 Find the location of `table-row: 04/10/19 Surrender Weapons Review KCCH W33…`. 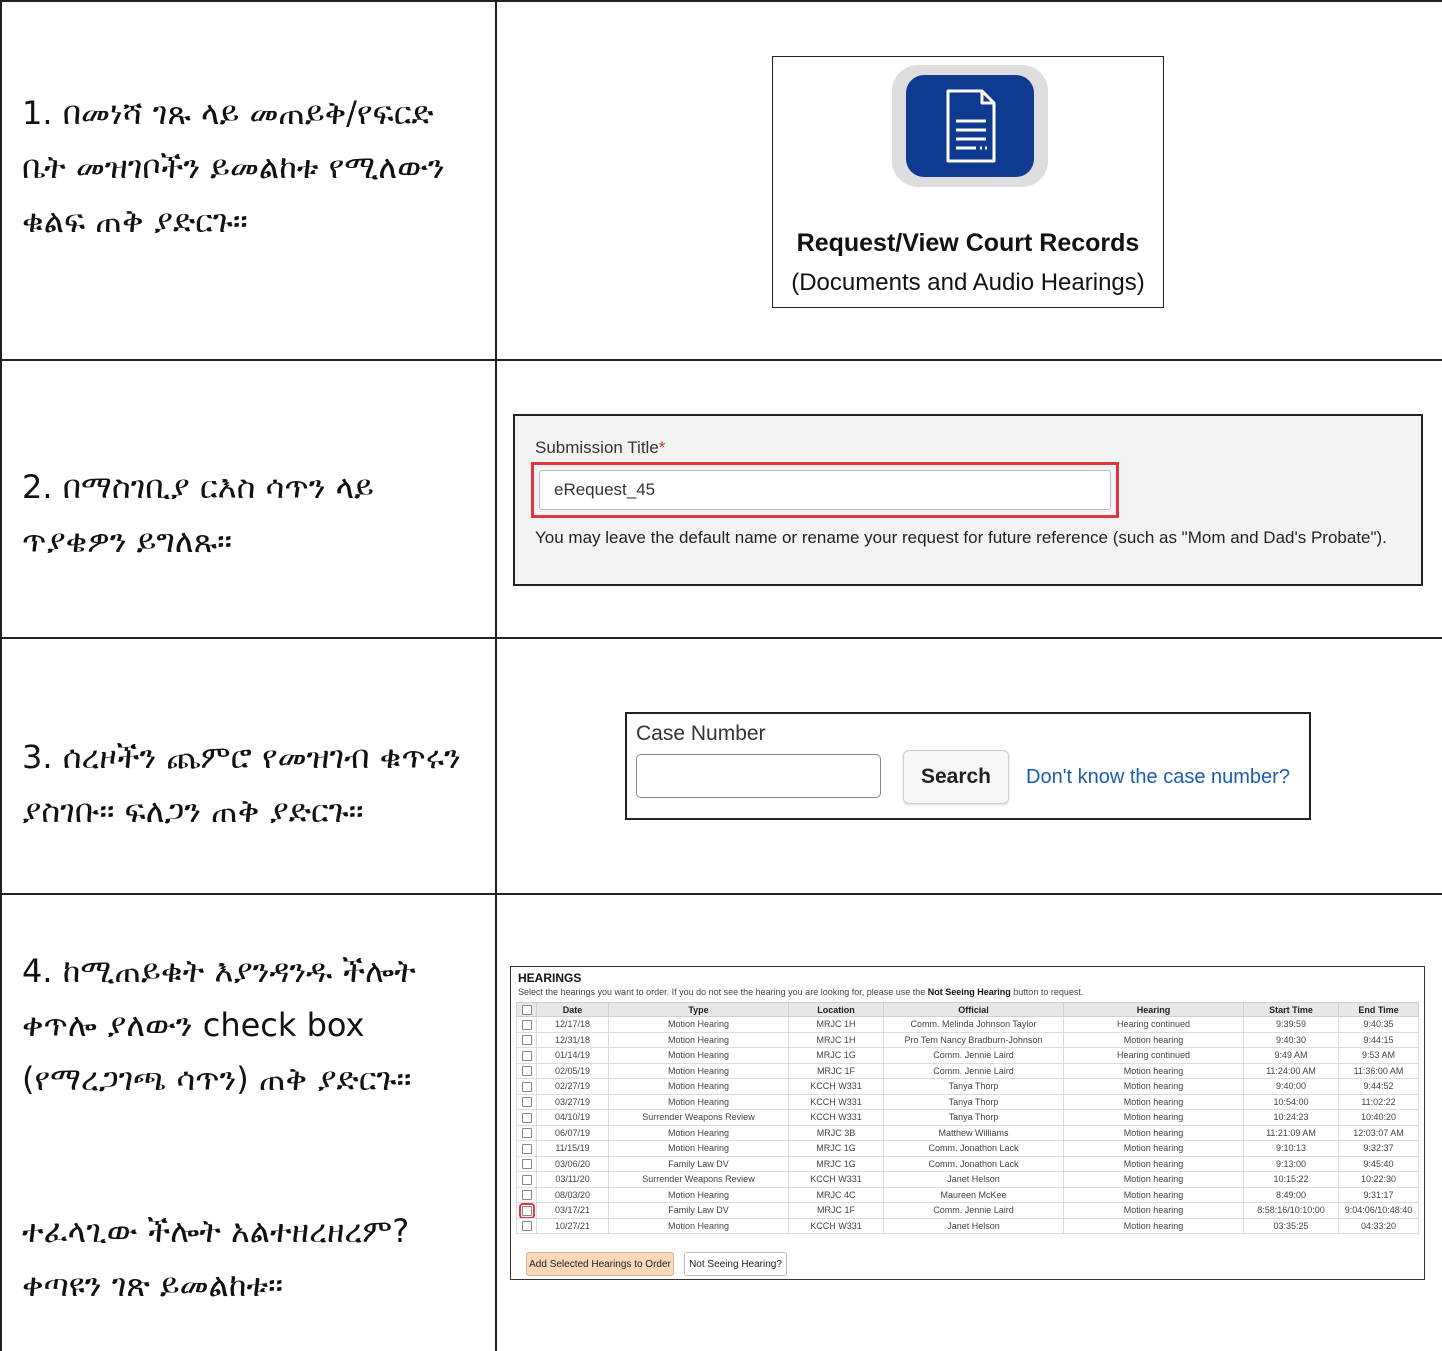

table-row: 04/10/19 Surrender Weapons Review KCCH W33… is located at coordinates (967, 1117).